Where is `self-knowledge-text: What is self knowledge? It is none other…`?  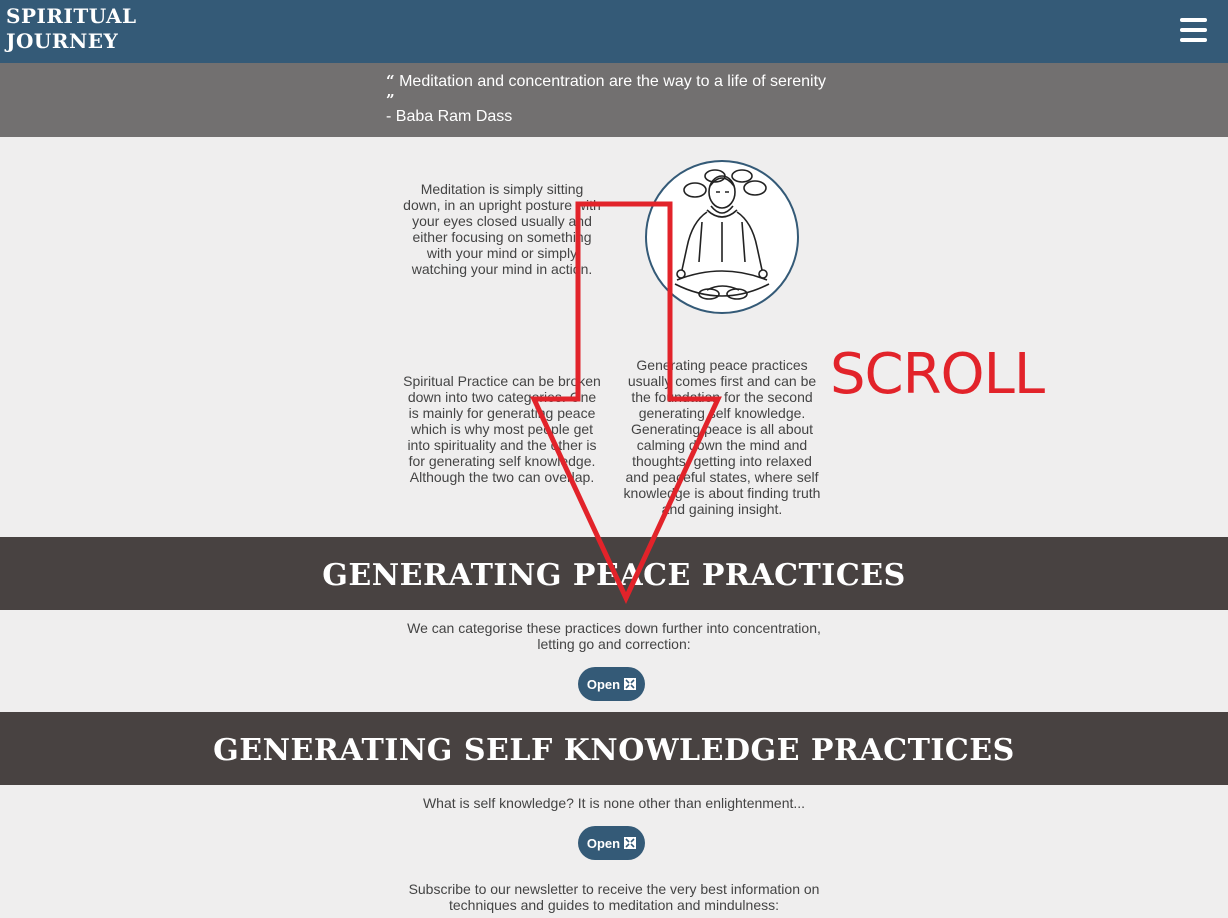
self-knowledge-text: What is self knowledge? It is none other… is located at coordinates (614, 803).